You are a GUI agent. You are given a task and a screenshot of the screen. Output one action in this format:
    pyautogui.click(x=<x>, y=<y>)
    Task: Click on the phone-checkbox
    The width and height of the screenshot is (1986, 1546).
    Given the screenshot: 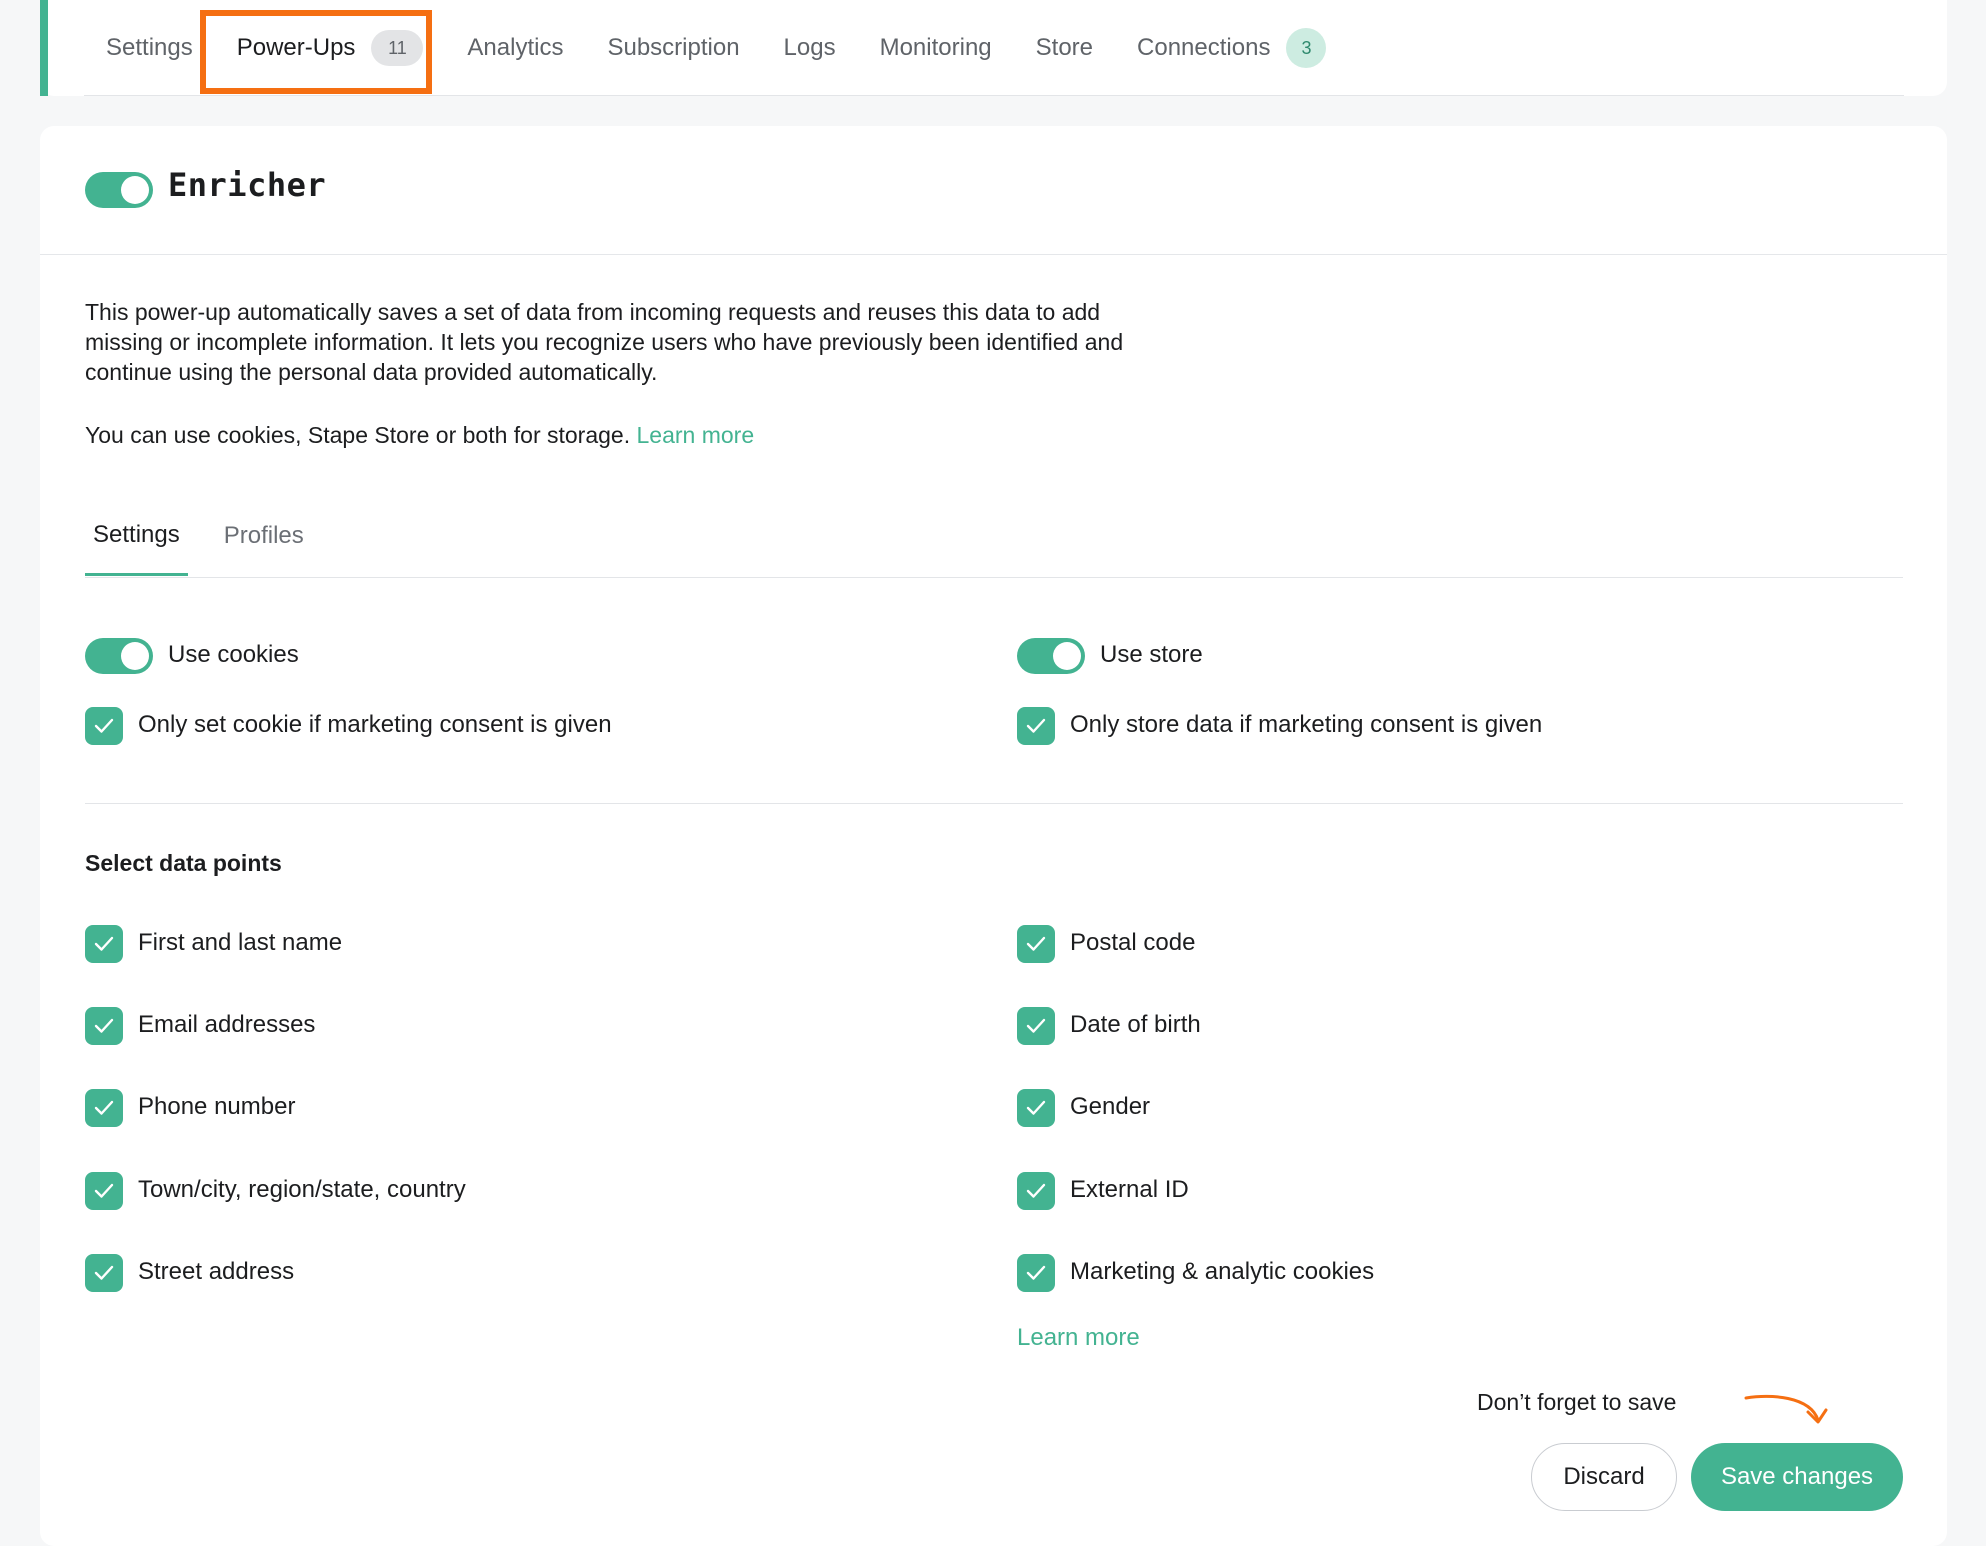 What is the action you would take?
    pyautogui.click(x=104, y=1108)
    